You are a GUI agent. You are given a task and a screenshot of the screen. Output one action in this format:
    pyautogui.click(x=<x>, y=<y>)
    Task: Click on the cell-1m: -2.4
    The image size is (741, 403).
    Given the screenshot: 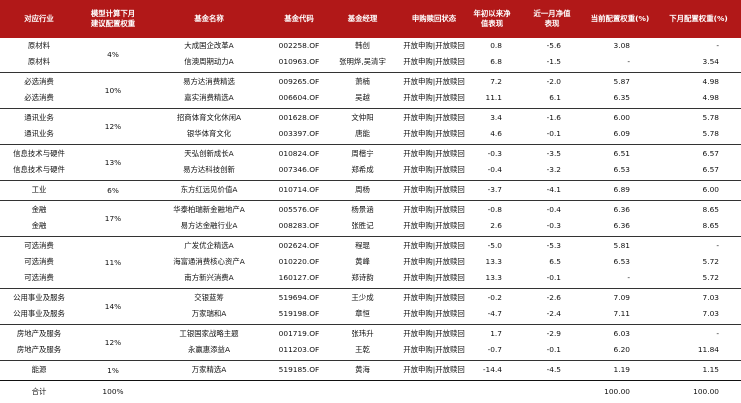 What is the action you would take?
    pyautogui.click(x=553, y=313)
    